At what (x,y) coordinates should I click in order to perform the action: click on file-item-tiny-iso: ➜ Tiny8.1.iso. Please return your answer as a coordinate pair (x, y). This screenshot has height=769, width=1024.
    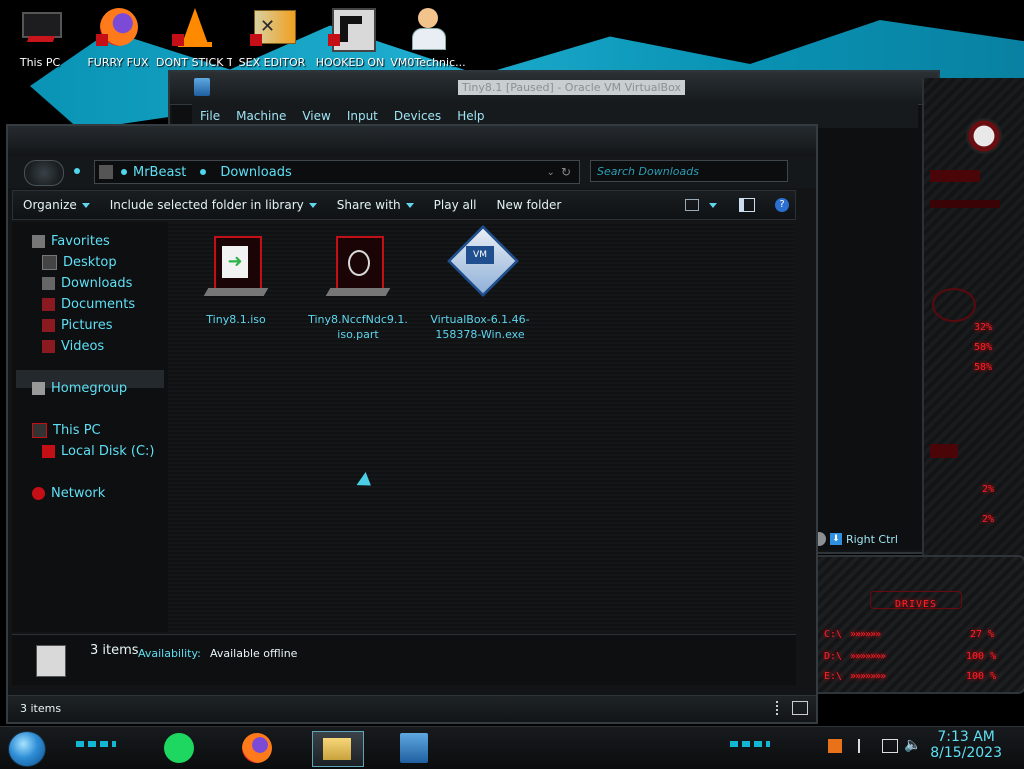
    Looking at the image, I should click on (236, 280).